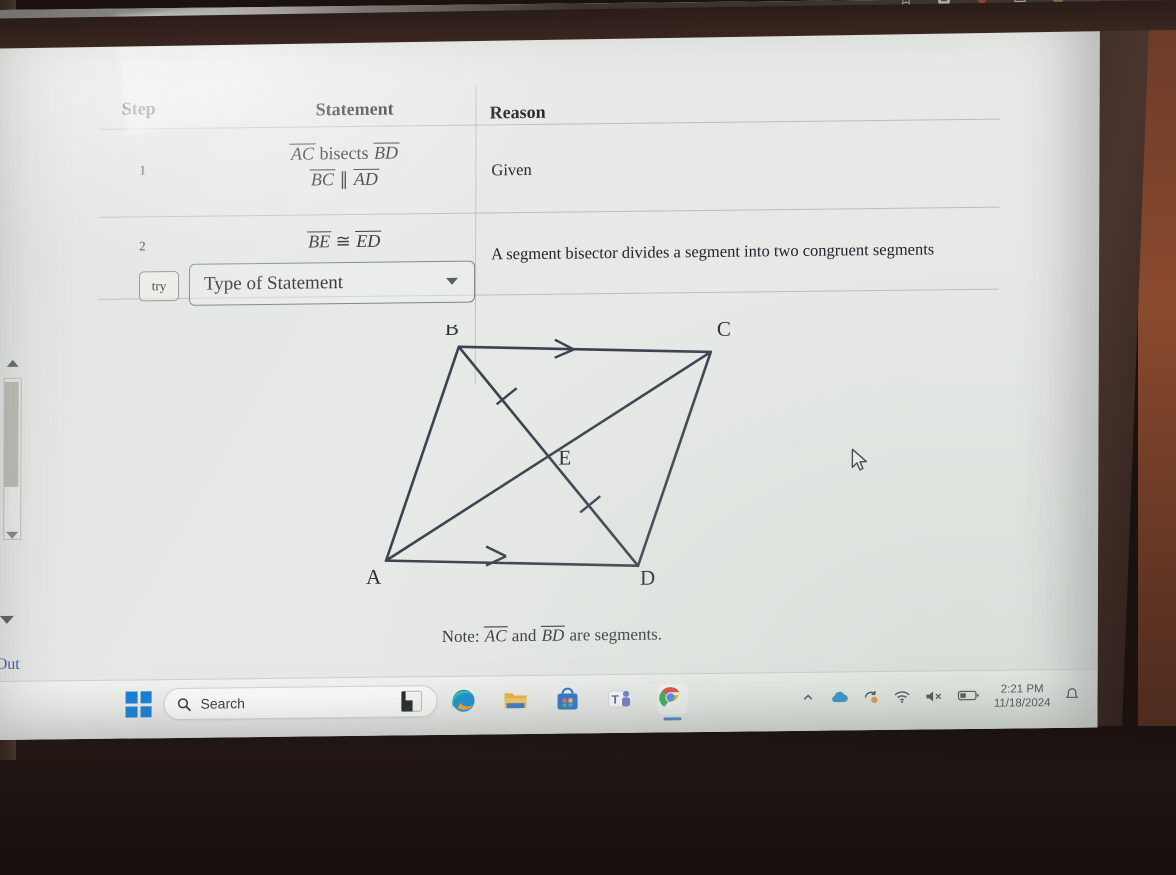 The width and height of the screenshot is (1176, 875). What do you see at coordinates (524, 635) in the screenshot?
I see `note-conjunction: and` at bounding box center [524, 635].